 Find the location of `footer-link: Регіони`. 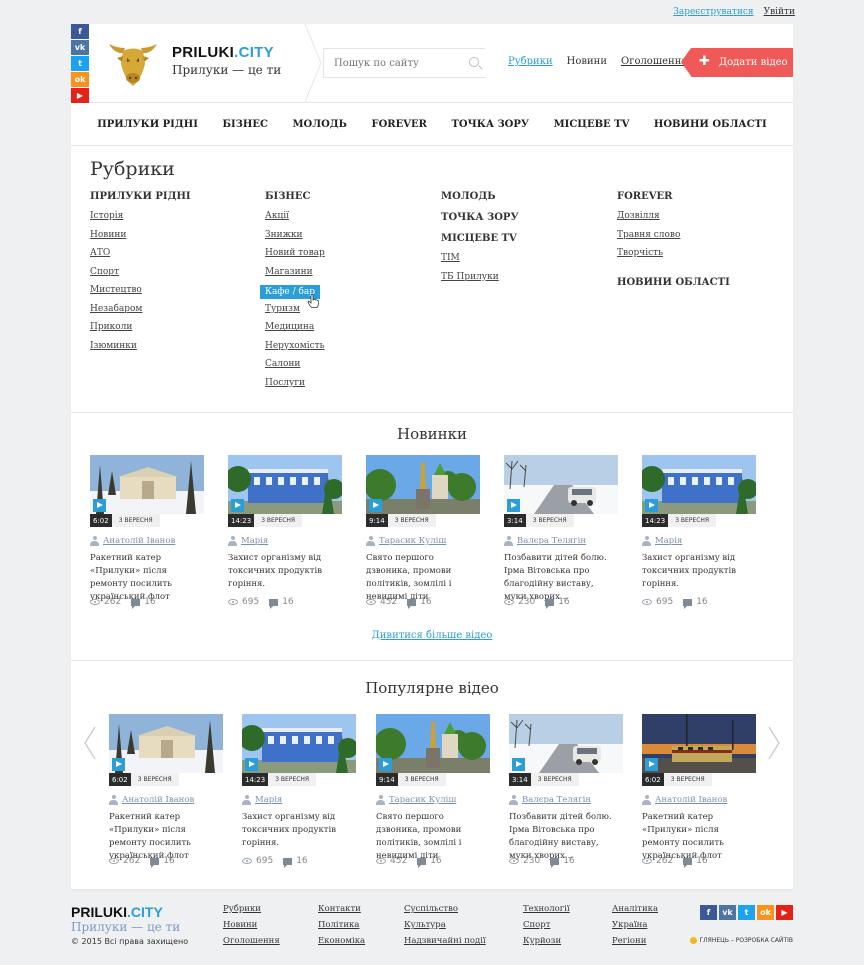

footer-link: Регіони is located at coordinates (635, 944).